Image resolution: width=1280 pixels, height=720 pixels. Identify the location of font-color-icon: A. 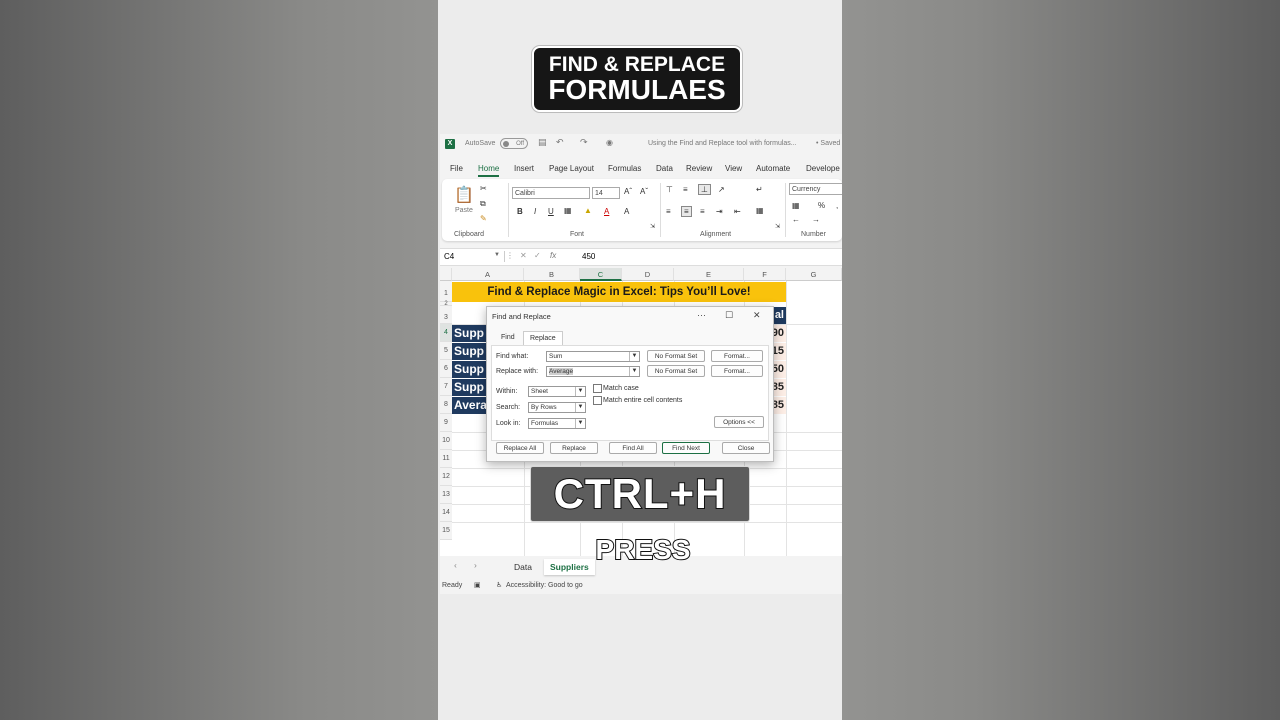
(606, 211).